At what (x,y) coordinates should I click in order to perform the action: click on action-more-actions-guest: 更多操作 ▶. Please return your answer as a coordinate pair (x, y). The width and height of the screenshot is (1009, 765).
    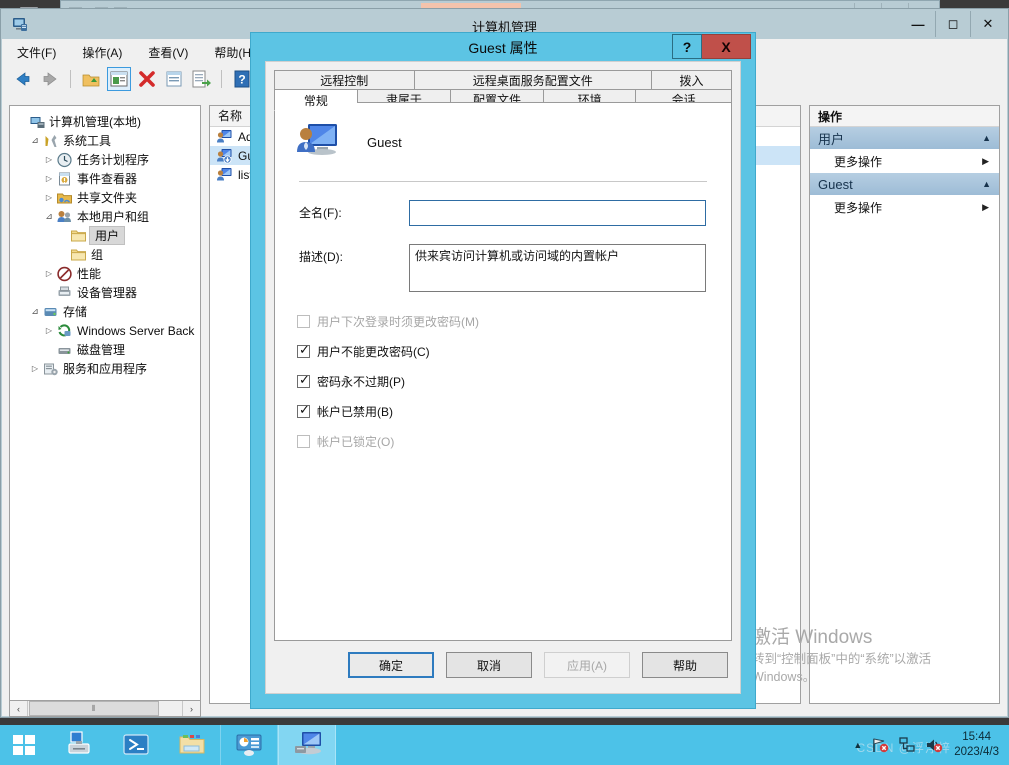
    Looking at the image, I should click on (904, 207).